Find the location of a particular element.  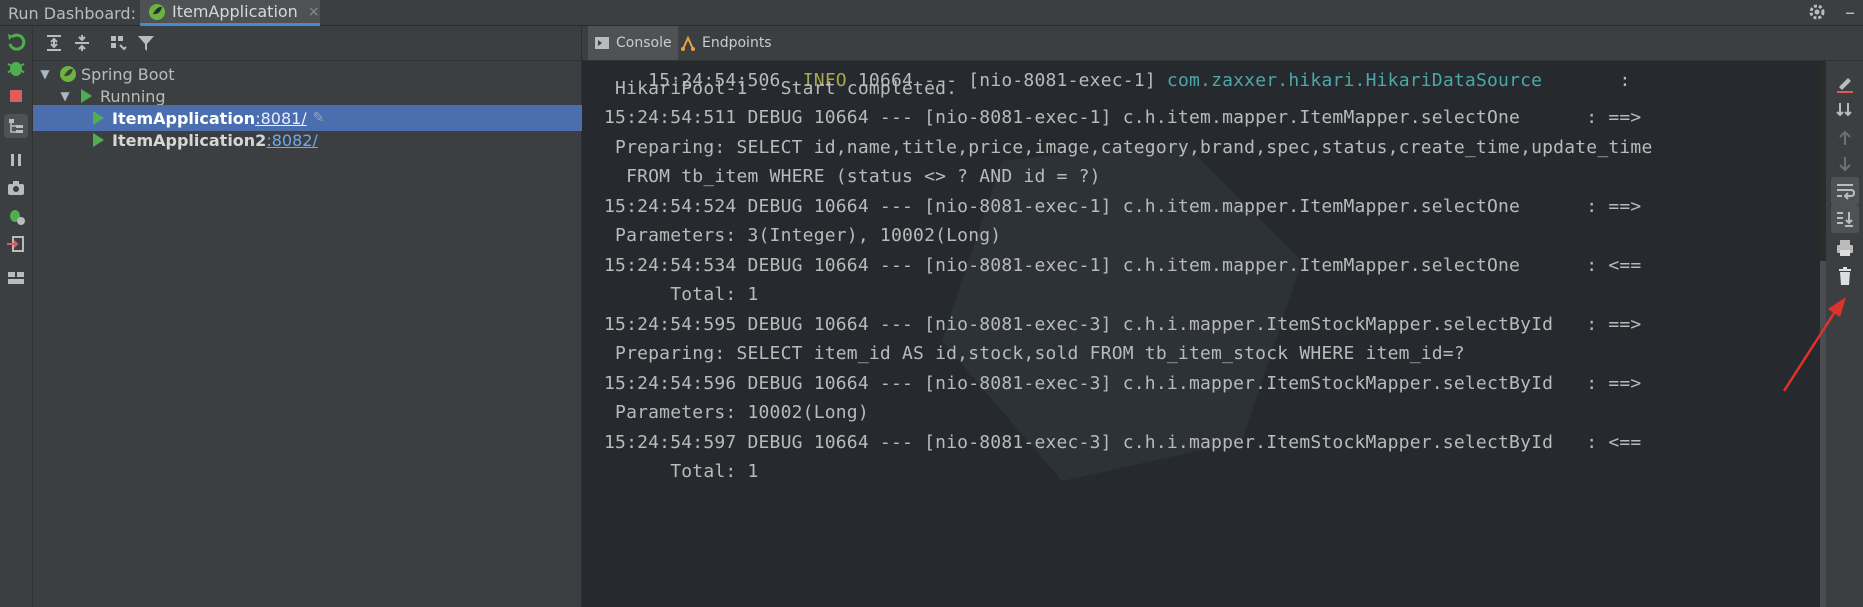

soft-wrap-icon is located at coordinates (1845, 191).